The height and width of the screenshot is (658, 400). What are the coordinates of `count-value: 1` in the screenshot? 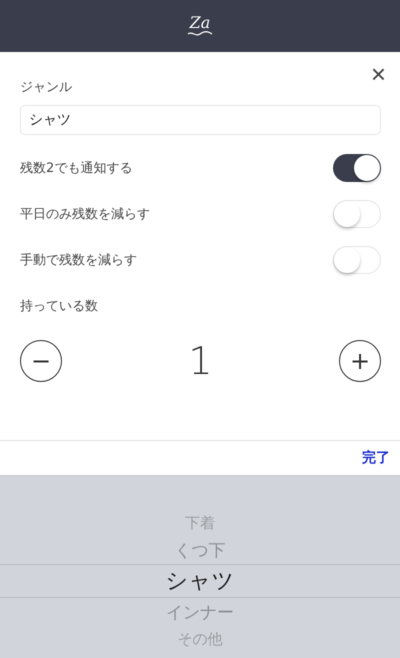 It's located at (200, 361).